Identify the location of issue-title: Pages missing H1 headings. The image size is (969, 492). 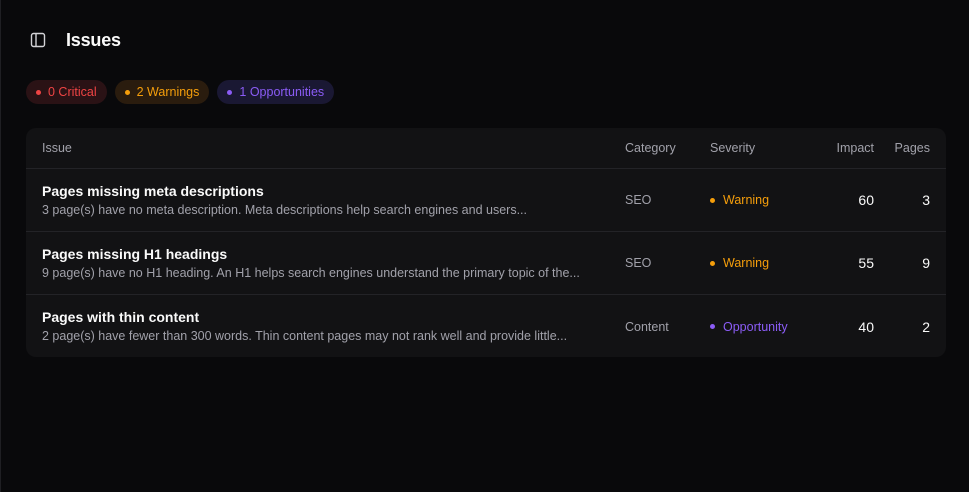
(135, 253).